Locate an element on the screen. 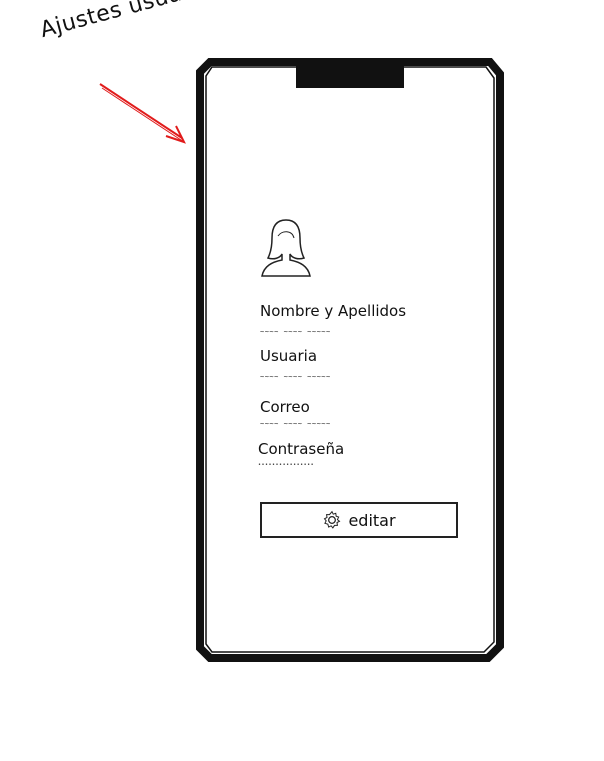  phone-notch is located at coordinates (350, 75).